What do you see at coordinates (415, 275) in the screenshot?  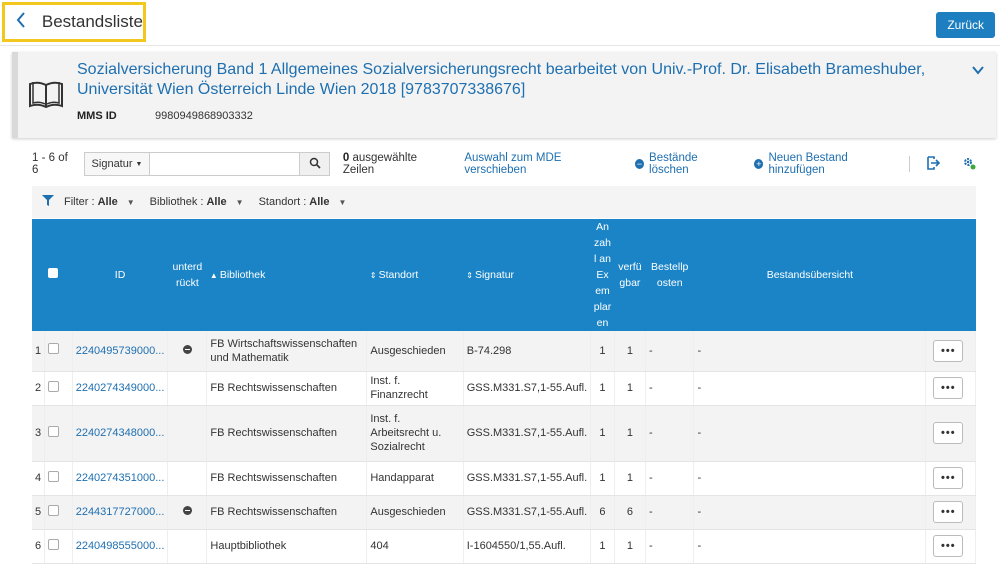 I see `header-location: ⇕ Standort` at bounding box center [415, 275].